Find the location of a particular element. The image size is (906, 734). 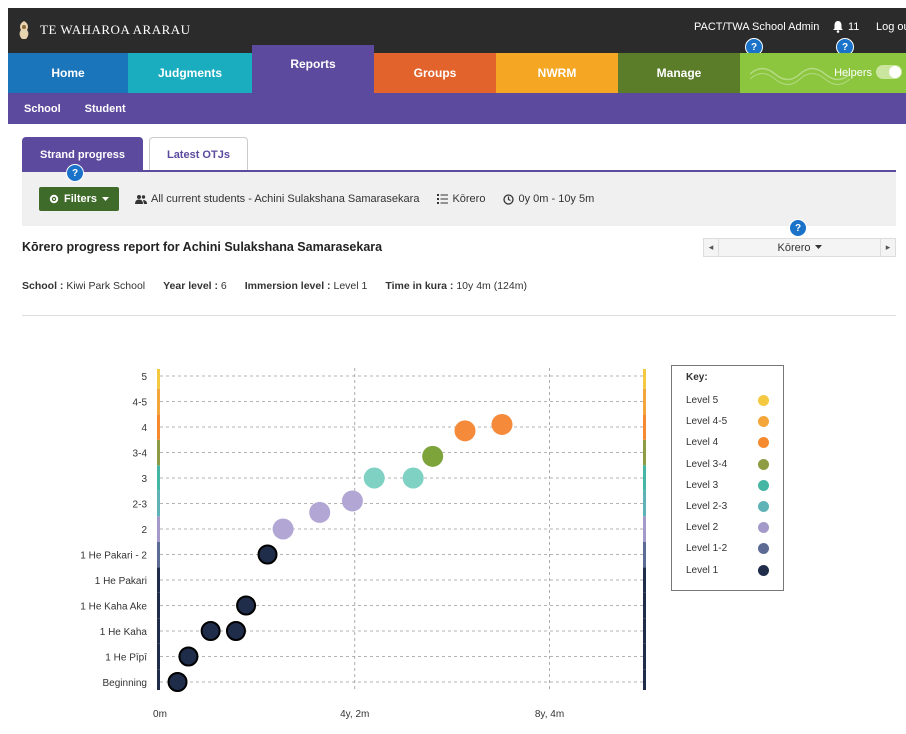

tab-nwrm: NWRM is located at coordinates (557, 73).